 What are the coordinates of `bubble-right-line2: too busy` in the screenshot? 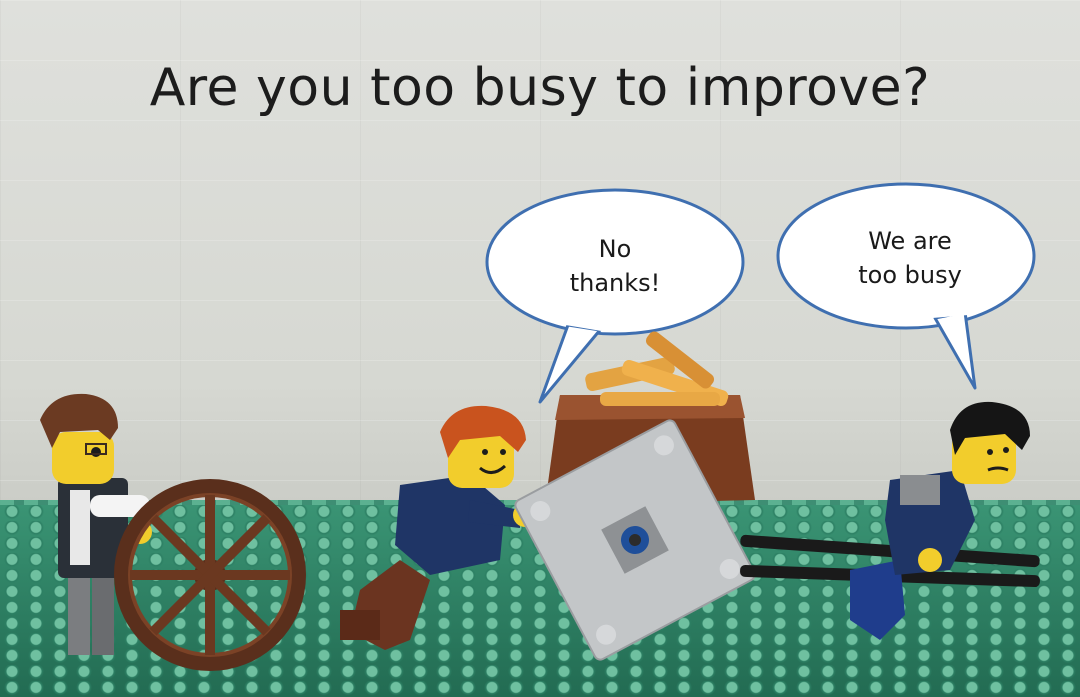 It's located at (910, 275).